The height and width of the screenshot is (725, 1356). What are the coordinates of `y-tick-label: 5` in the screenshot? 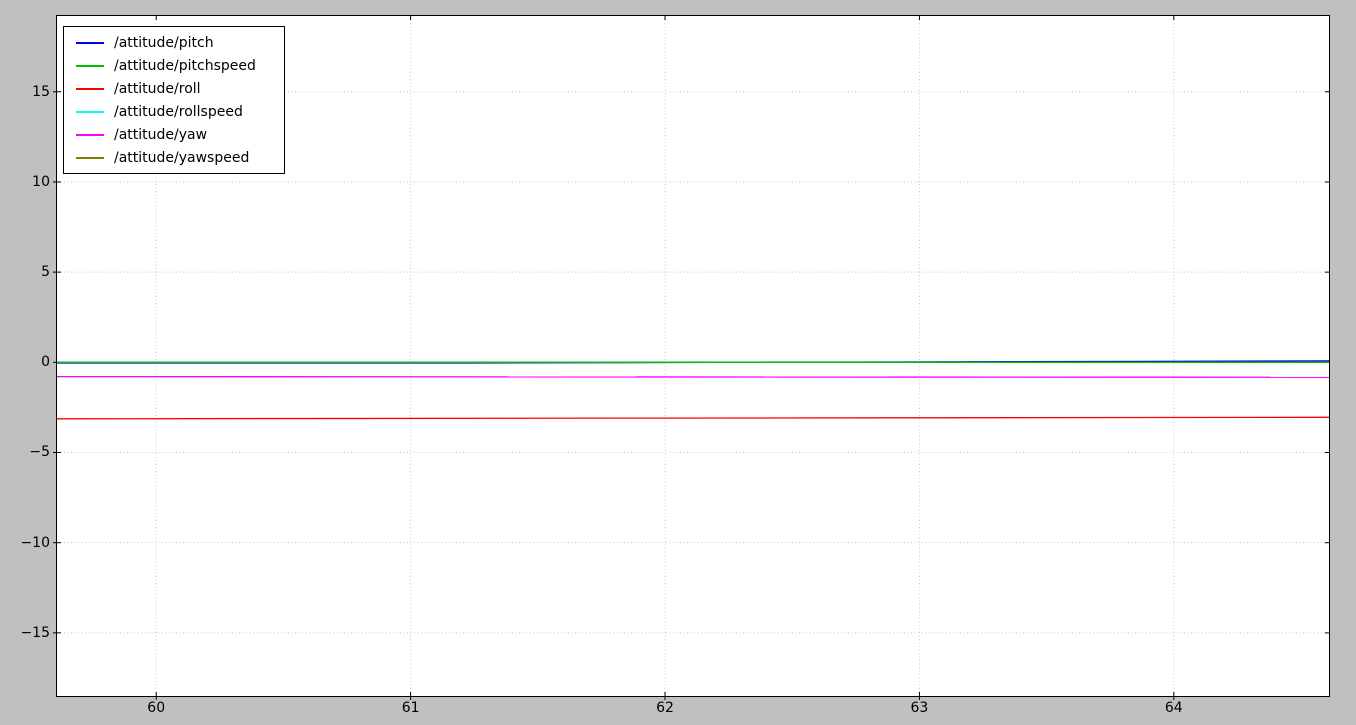 It's located at (45, 272).